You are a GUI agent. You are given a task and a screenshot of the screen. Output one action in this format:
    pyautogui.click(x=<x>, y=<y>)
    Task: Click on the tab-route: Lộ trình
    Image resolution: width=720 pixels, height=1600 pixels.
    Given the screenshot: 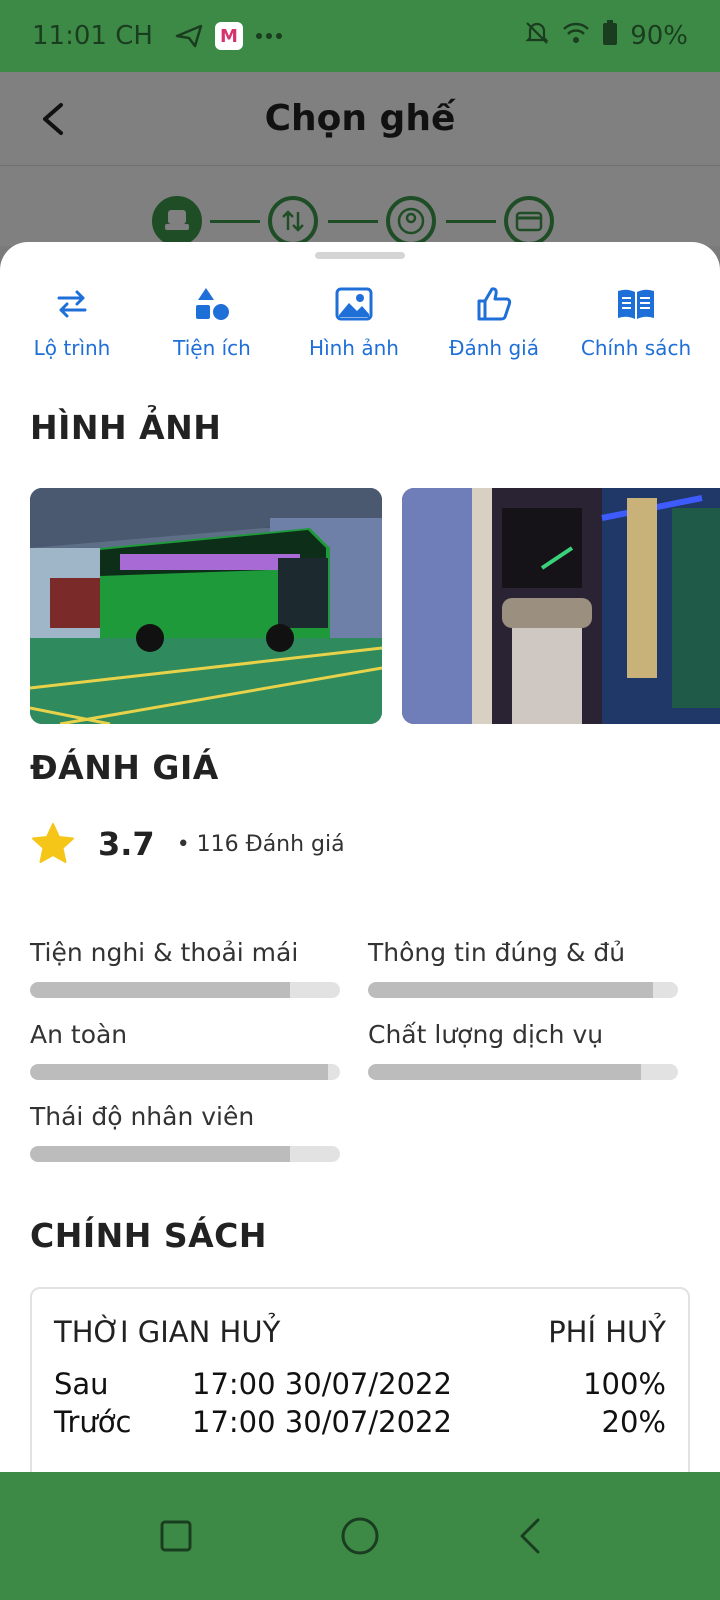 What is the action you would take?
    pyautogui.click(x=72, y=321)
    